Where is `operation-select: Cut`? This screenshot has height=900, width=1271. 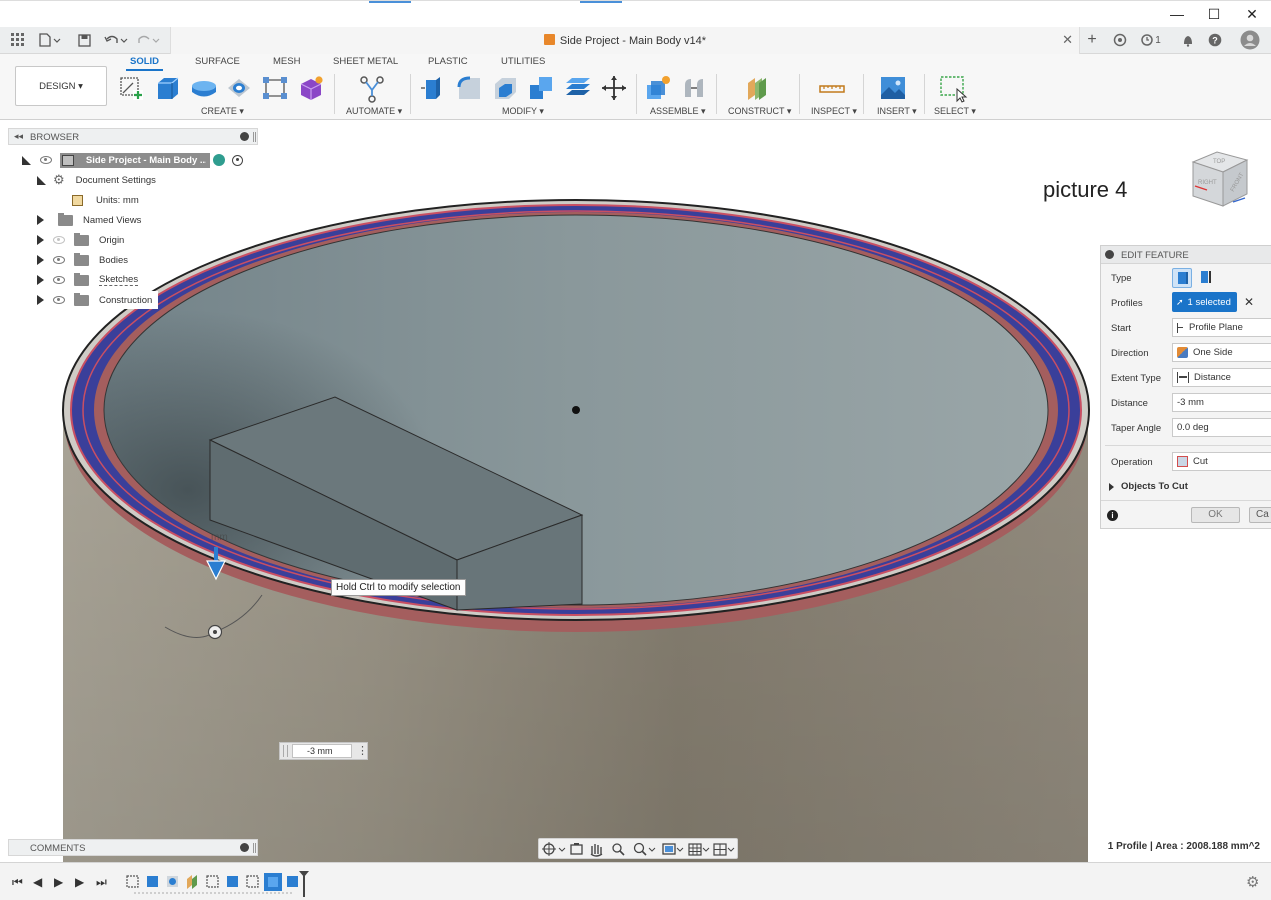
operation-select: Cut is located at coordinates (1221, 461).